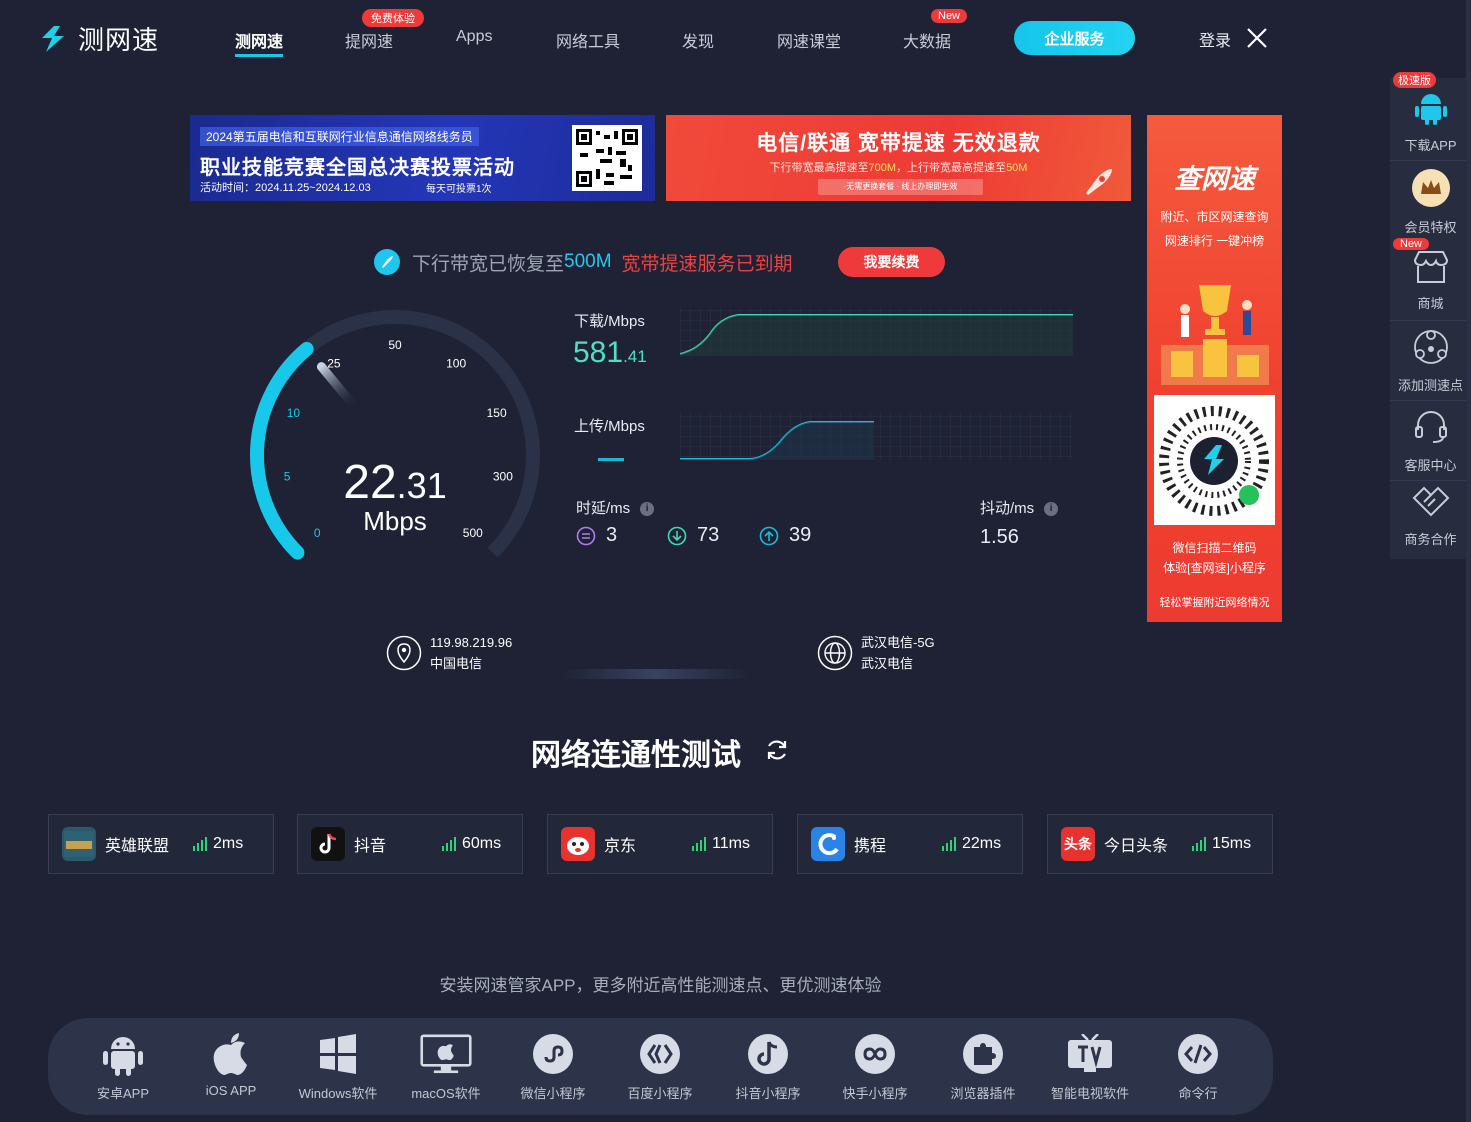 The height and width of the screenshot is (1122, 1471). What do you see at coordinates (660, 1054) in the screenshot?
I see `baidu-mini-icon` at bounding box center [660, 1054].